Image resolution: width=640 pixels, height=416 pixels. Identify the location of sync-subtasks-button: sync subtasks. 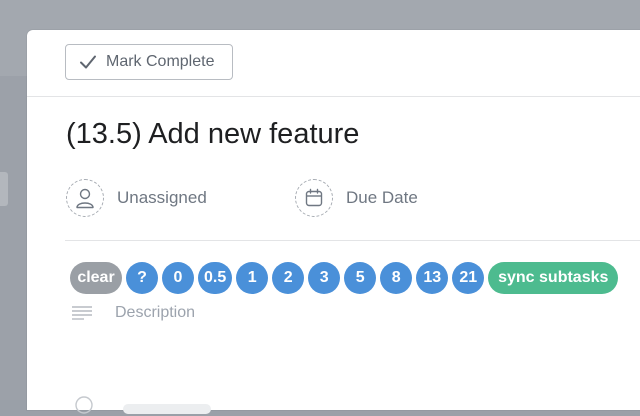
(553, 278).